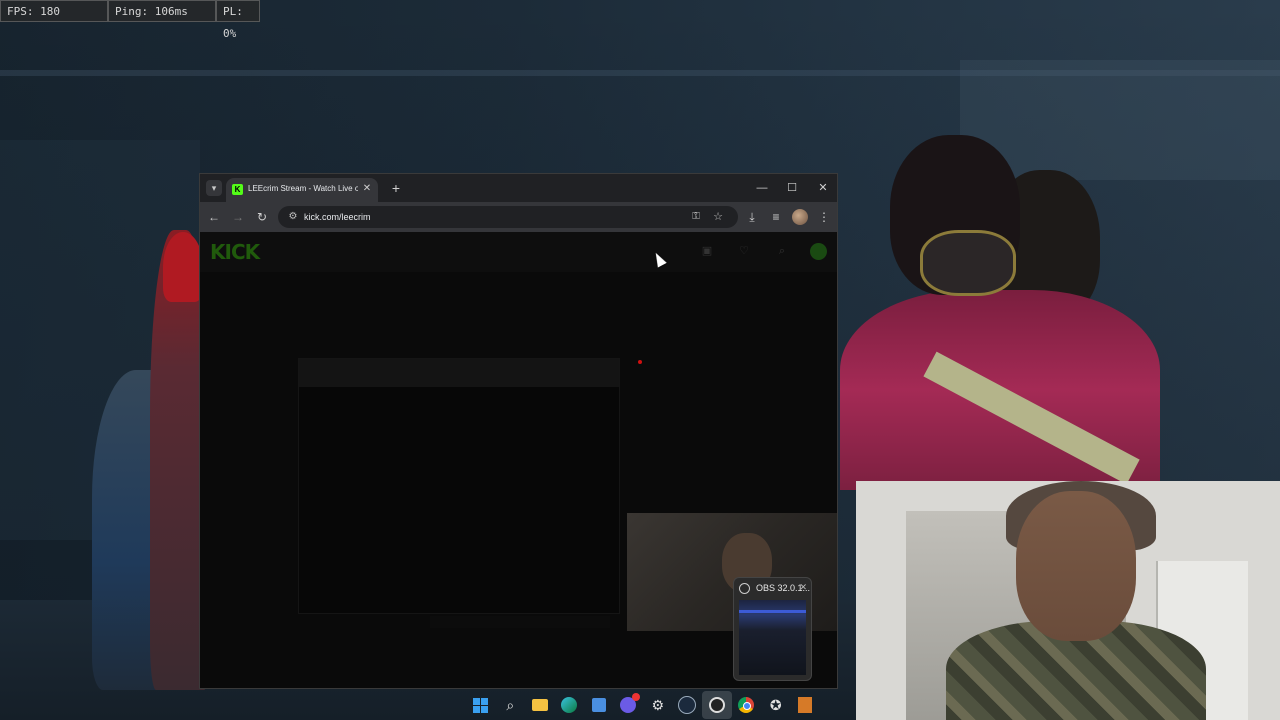 Image resolution: width=1280 pixels, height=720 pixels. What do you see at coordinates (640, 362) in the screenshot?
I see `recording-dot` at bounding box center [640, 362].